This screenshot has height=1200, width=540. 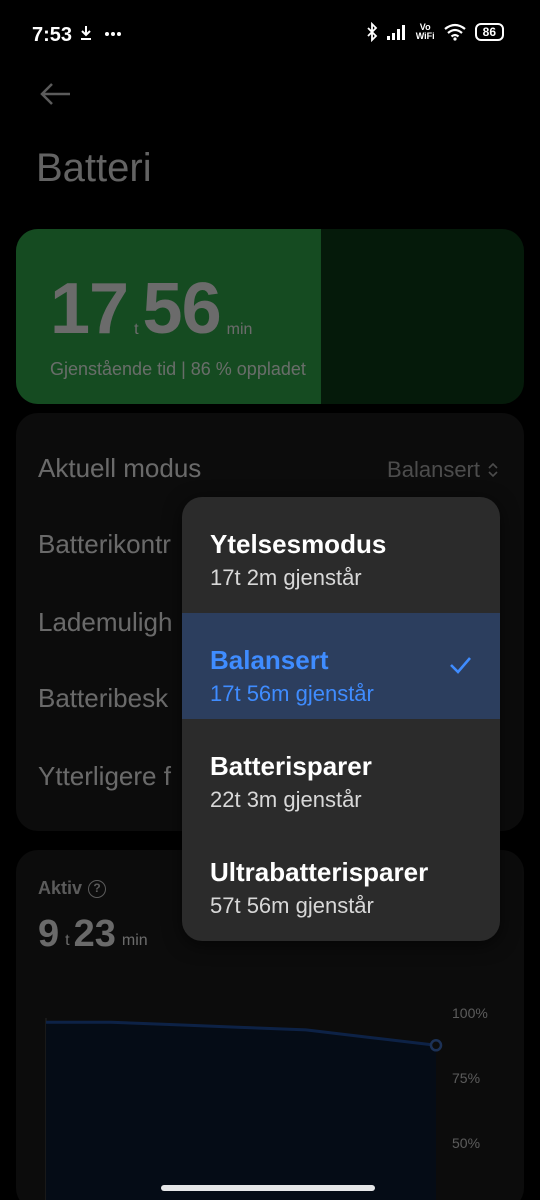 What do you see at coordinates (89, 309) in the screenshot?
I see `remaining-hours: 17` at bounding box center [89, 309].